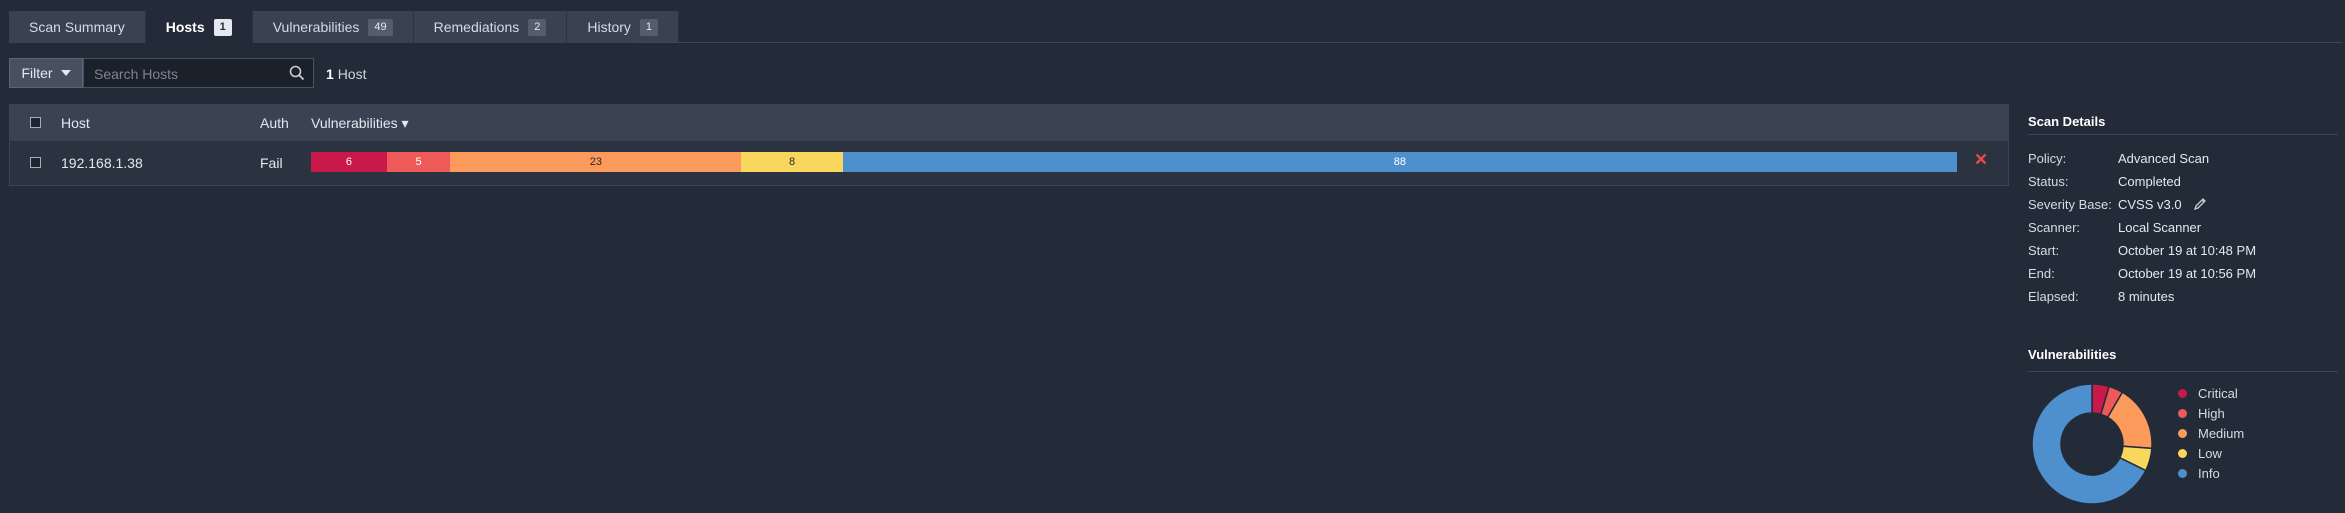  What do you see at coordinates (274, 123) in the screenshot?
I see `column-header-auth: Auth` at bounding box center [274, 123].